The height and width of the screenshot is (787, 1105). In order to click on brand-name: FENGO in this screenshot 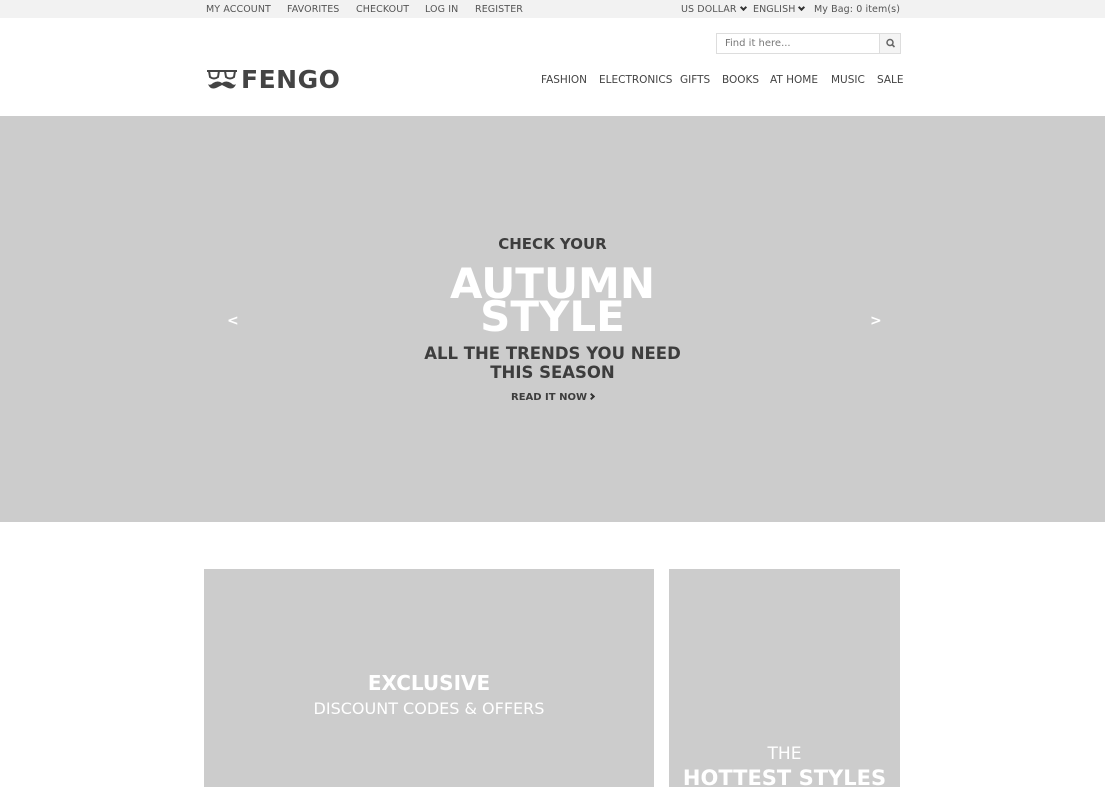, I will do `click(291, 79)`.